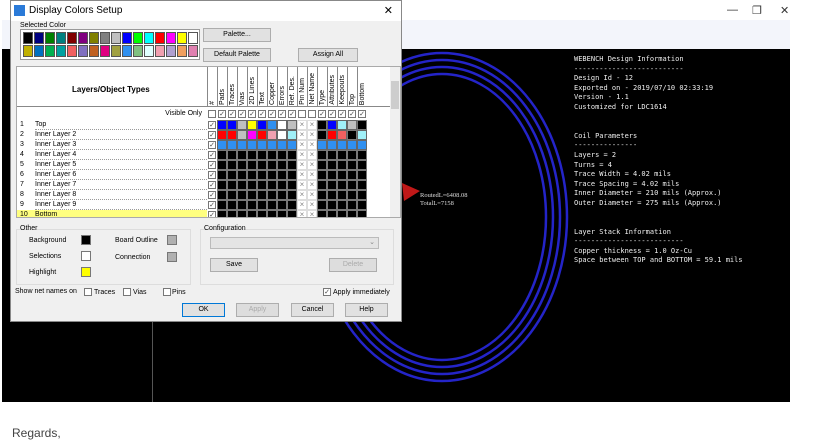  I want to click on layer-row: 1 Top ✓ × ×, so click(204, 125).